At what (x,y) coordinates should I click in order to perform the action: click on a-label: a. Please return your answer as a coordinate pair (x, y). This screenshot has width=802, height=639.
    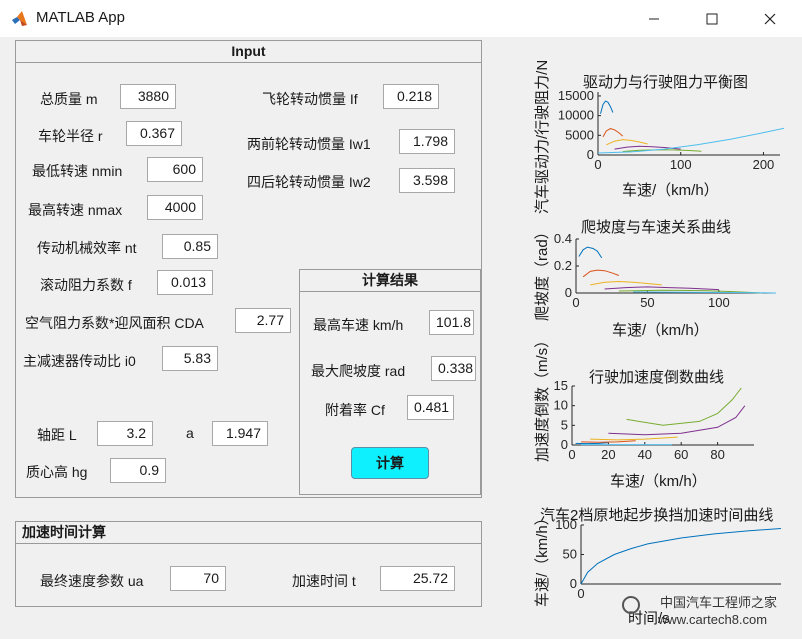
    Looking at the image, I should click on (190, 433).